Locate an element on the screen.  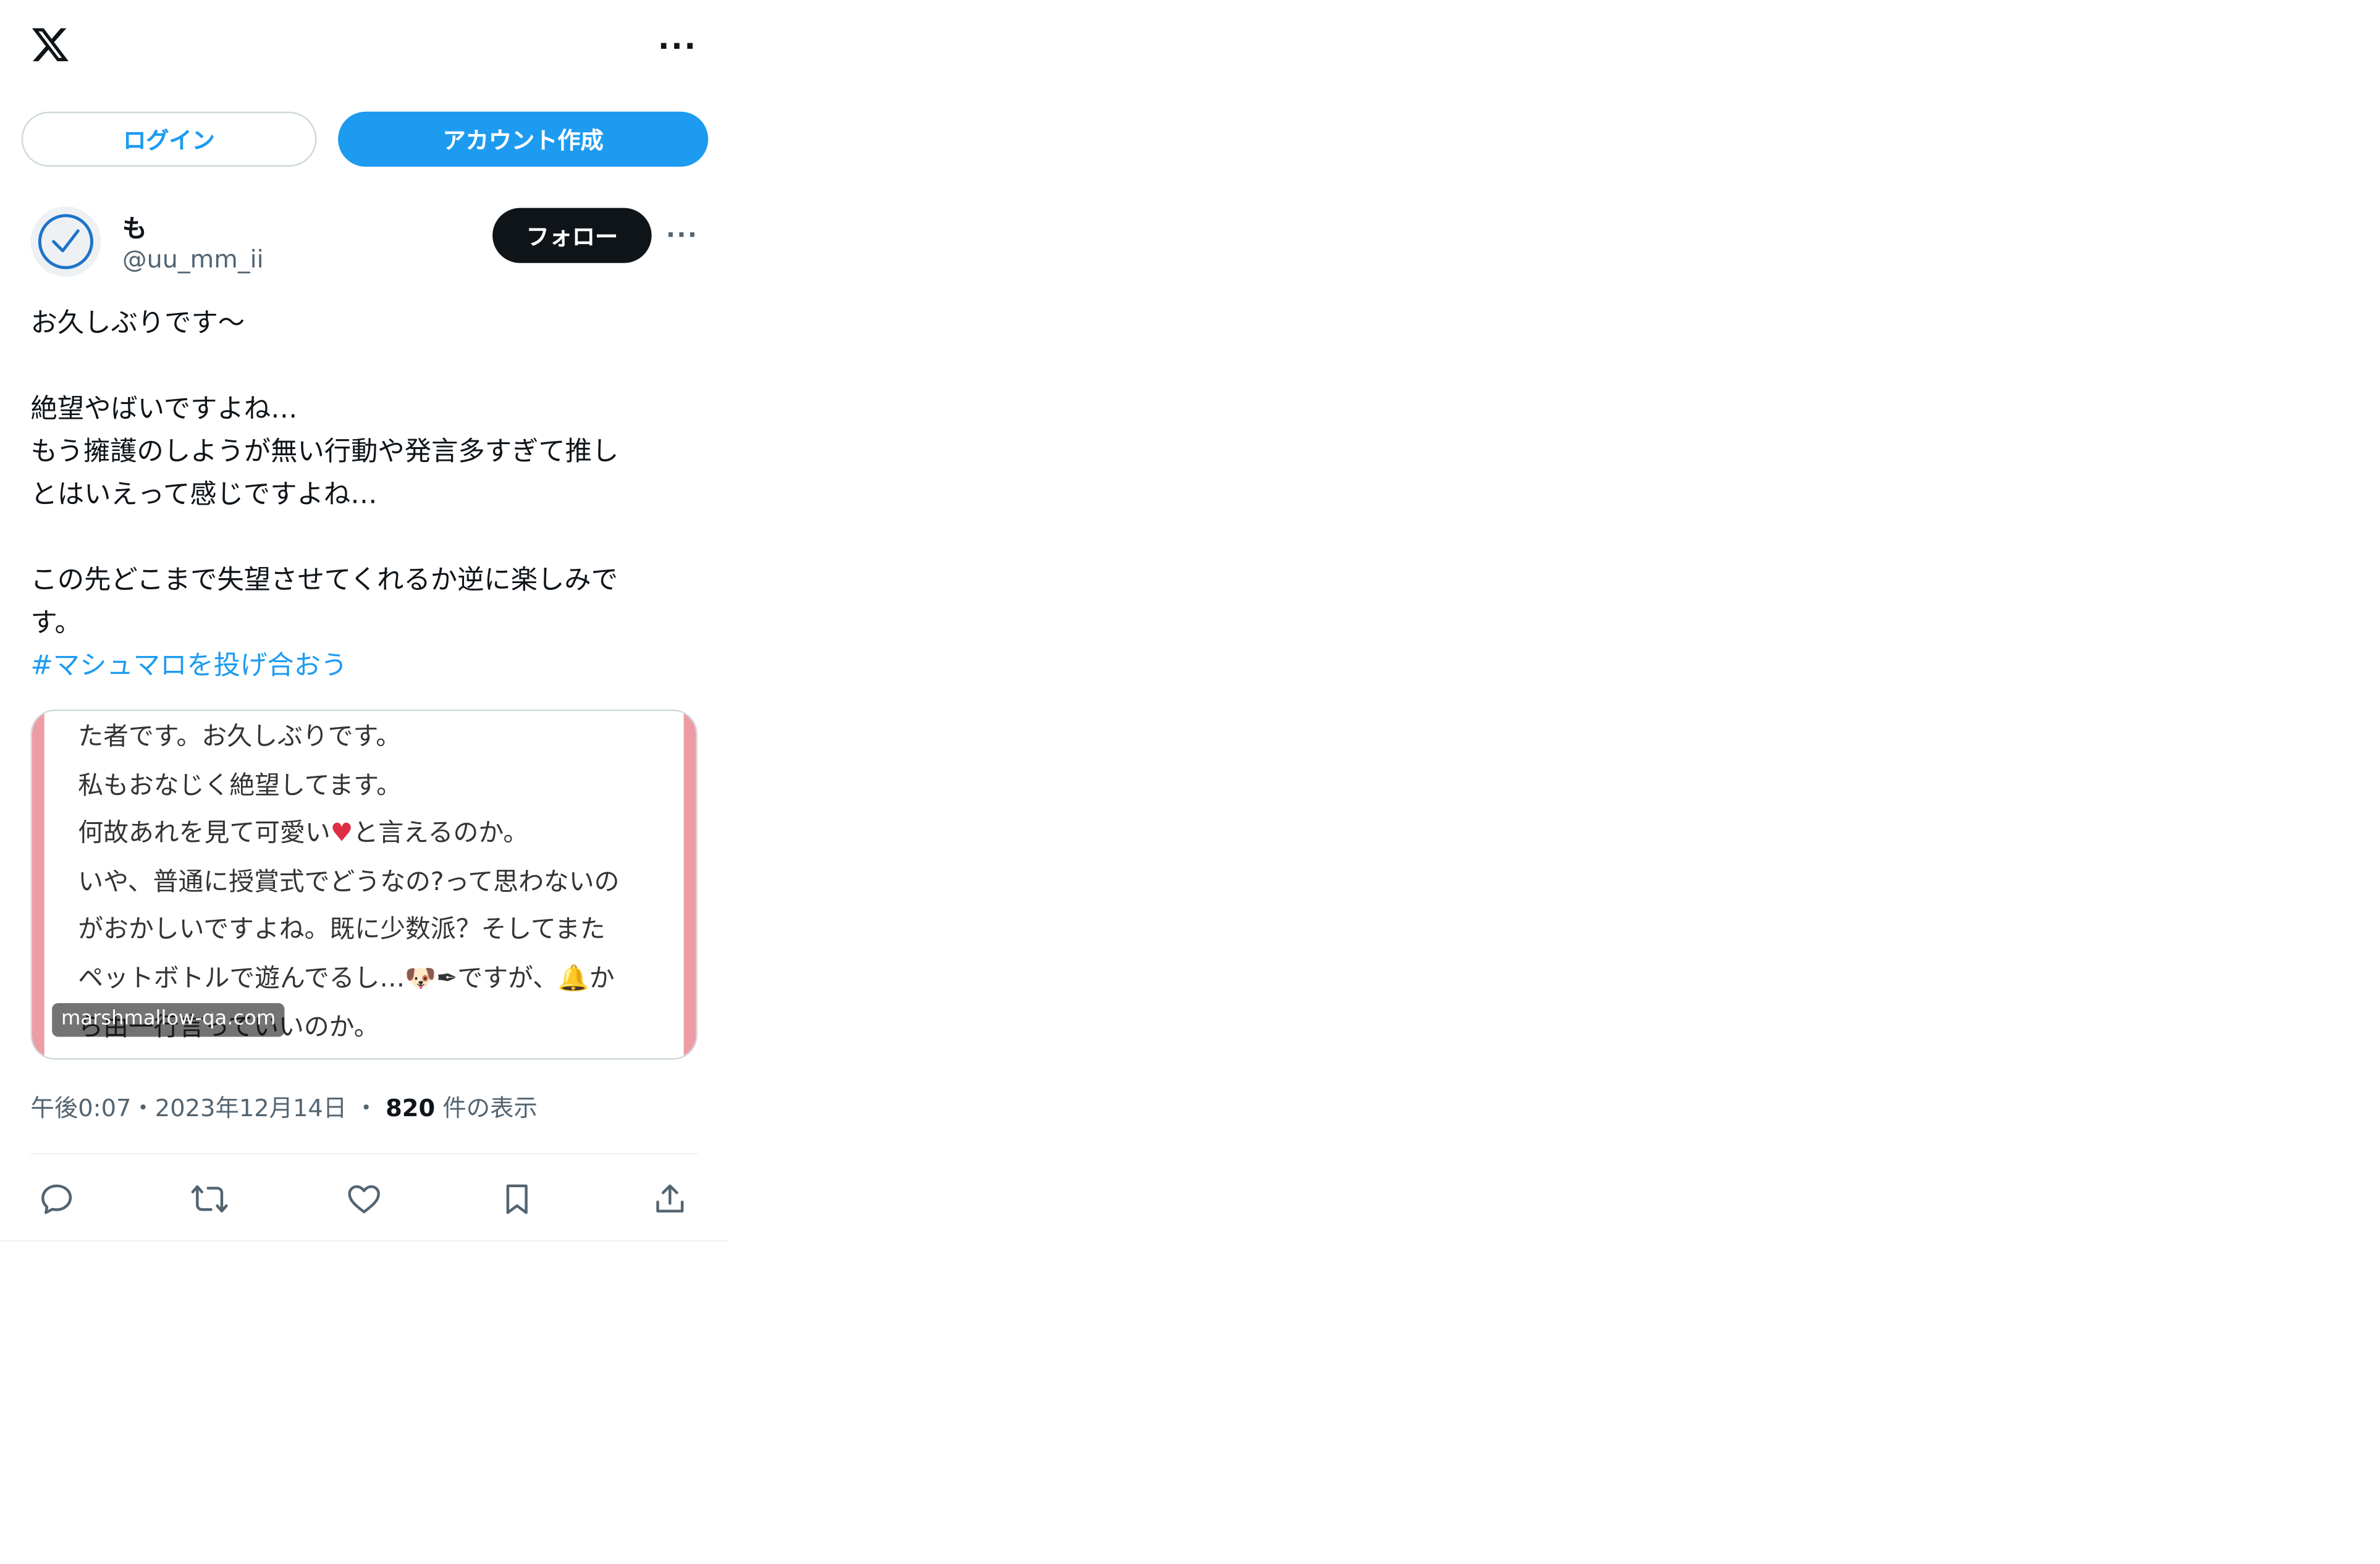
checkmark-circle-icon is located at coordinates (66, 241).